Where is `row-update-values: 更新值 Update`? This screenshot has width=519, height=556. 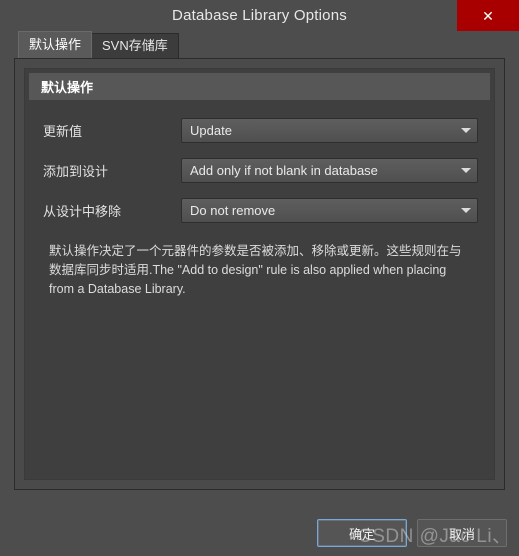
row-update-values: 更新值 Update is located at coordinates (259, 130).